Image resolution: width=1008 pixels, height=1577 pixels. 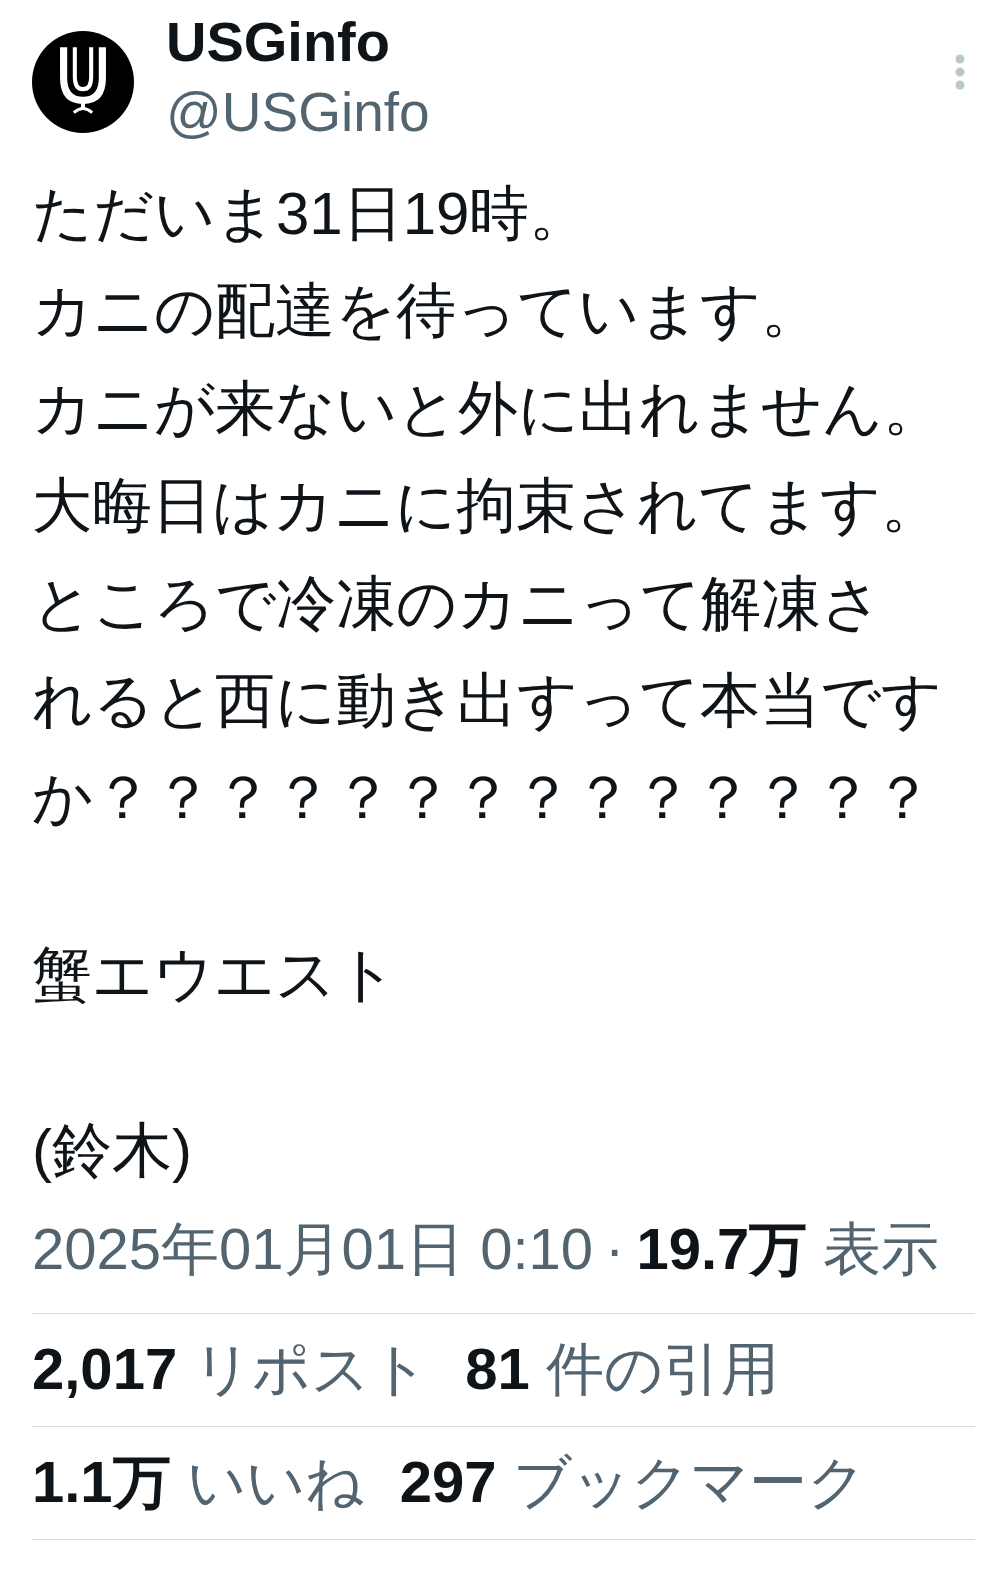 I want to click on post-text: カニの配達を待っています。, so click(x=427, y=311).